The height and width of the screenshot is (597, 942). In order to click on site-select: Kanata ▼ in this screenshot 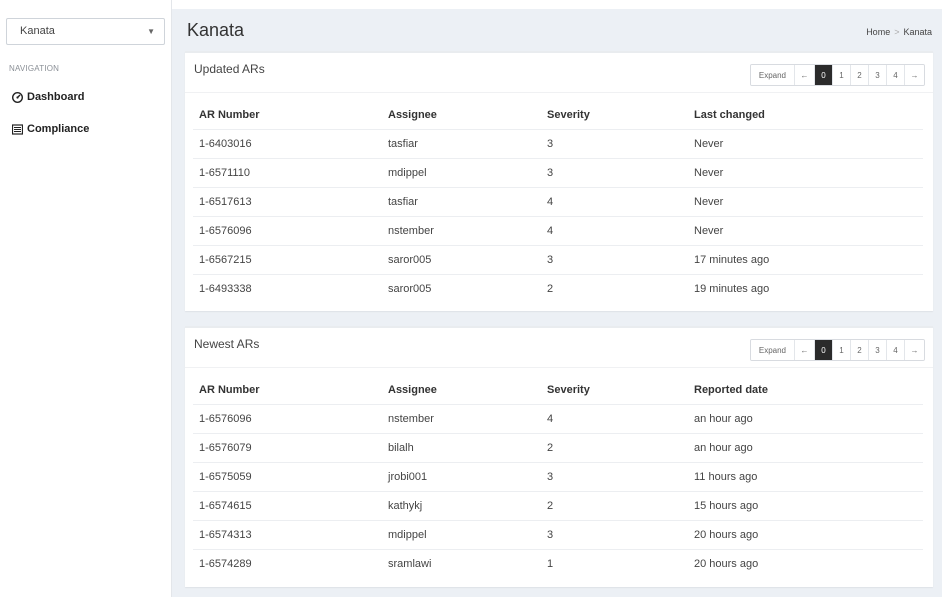, I will do `click(85, 31)`.